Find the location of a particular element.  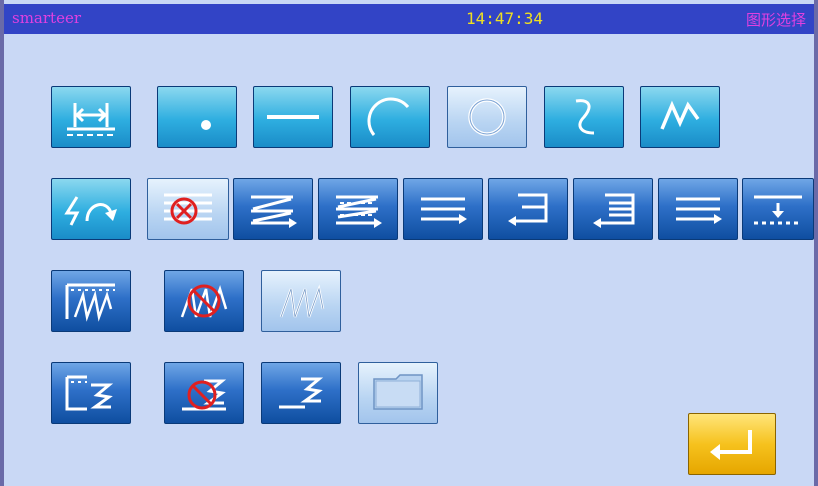

return-left-button is located at coordinates (528, 209).